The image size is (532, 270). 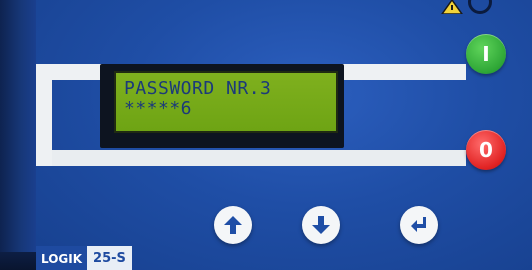 I want to click on lcd-line-1: PASSWORD NR.3, so click(x=198, y=88).